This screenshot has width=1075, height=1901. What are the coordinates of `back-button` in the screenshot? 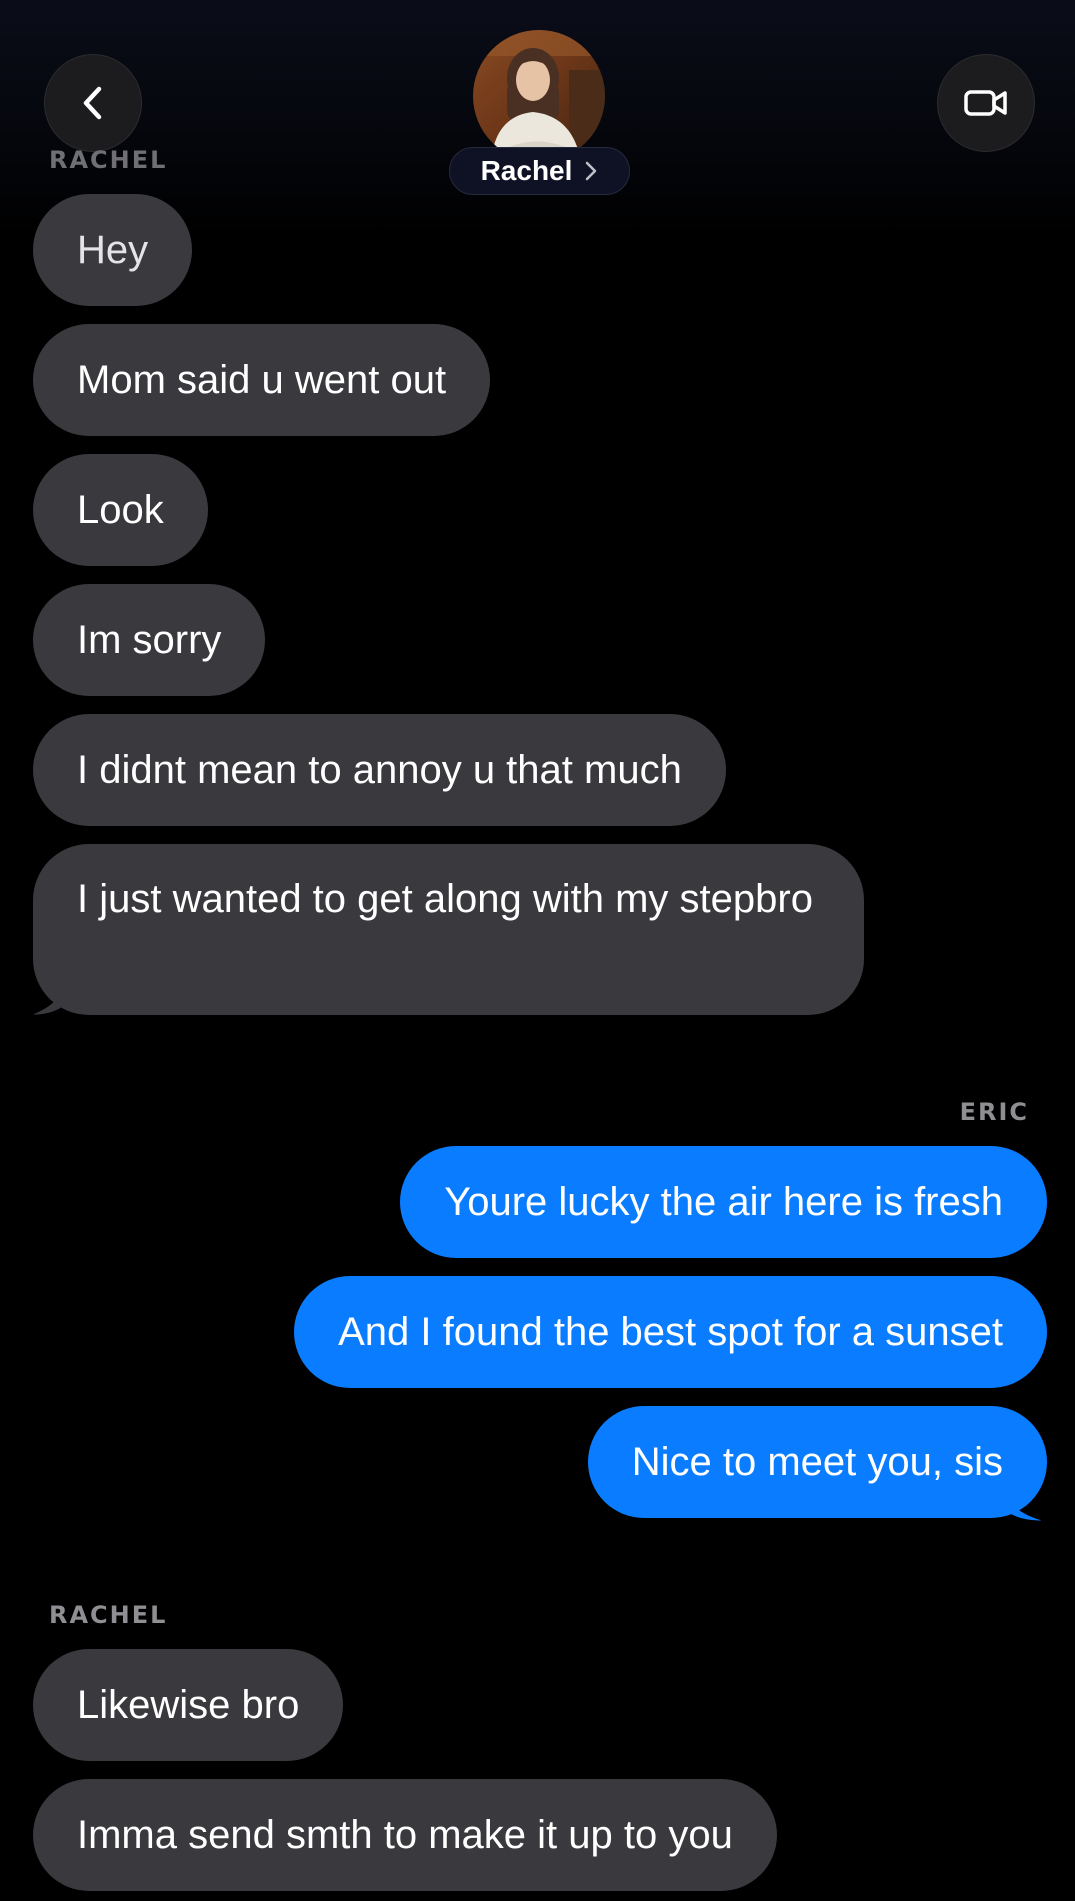 It's located at (93, 103).